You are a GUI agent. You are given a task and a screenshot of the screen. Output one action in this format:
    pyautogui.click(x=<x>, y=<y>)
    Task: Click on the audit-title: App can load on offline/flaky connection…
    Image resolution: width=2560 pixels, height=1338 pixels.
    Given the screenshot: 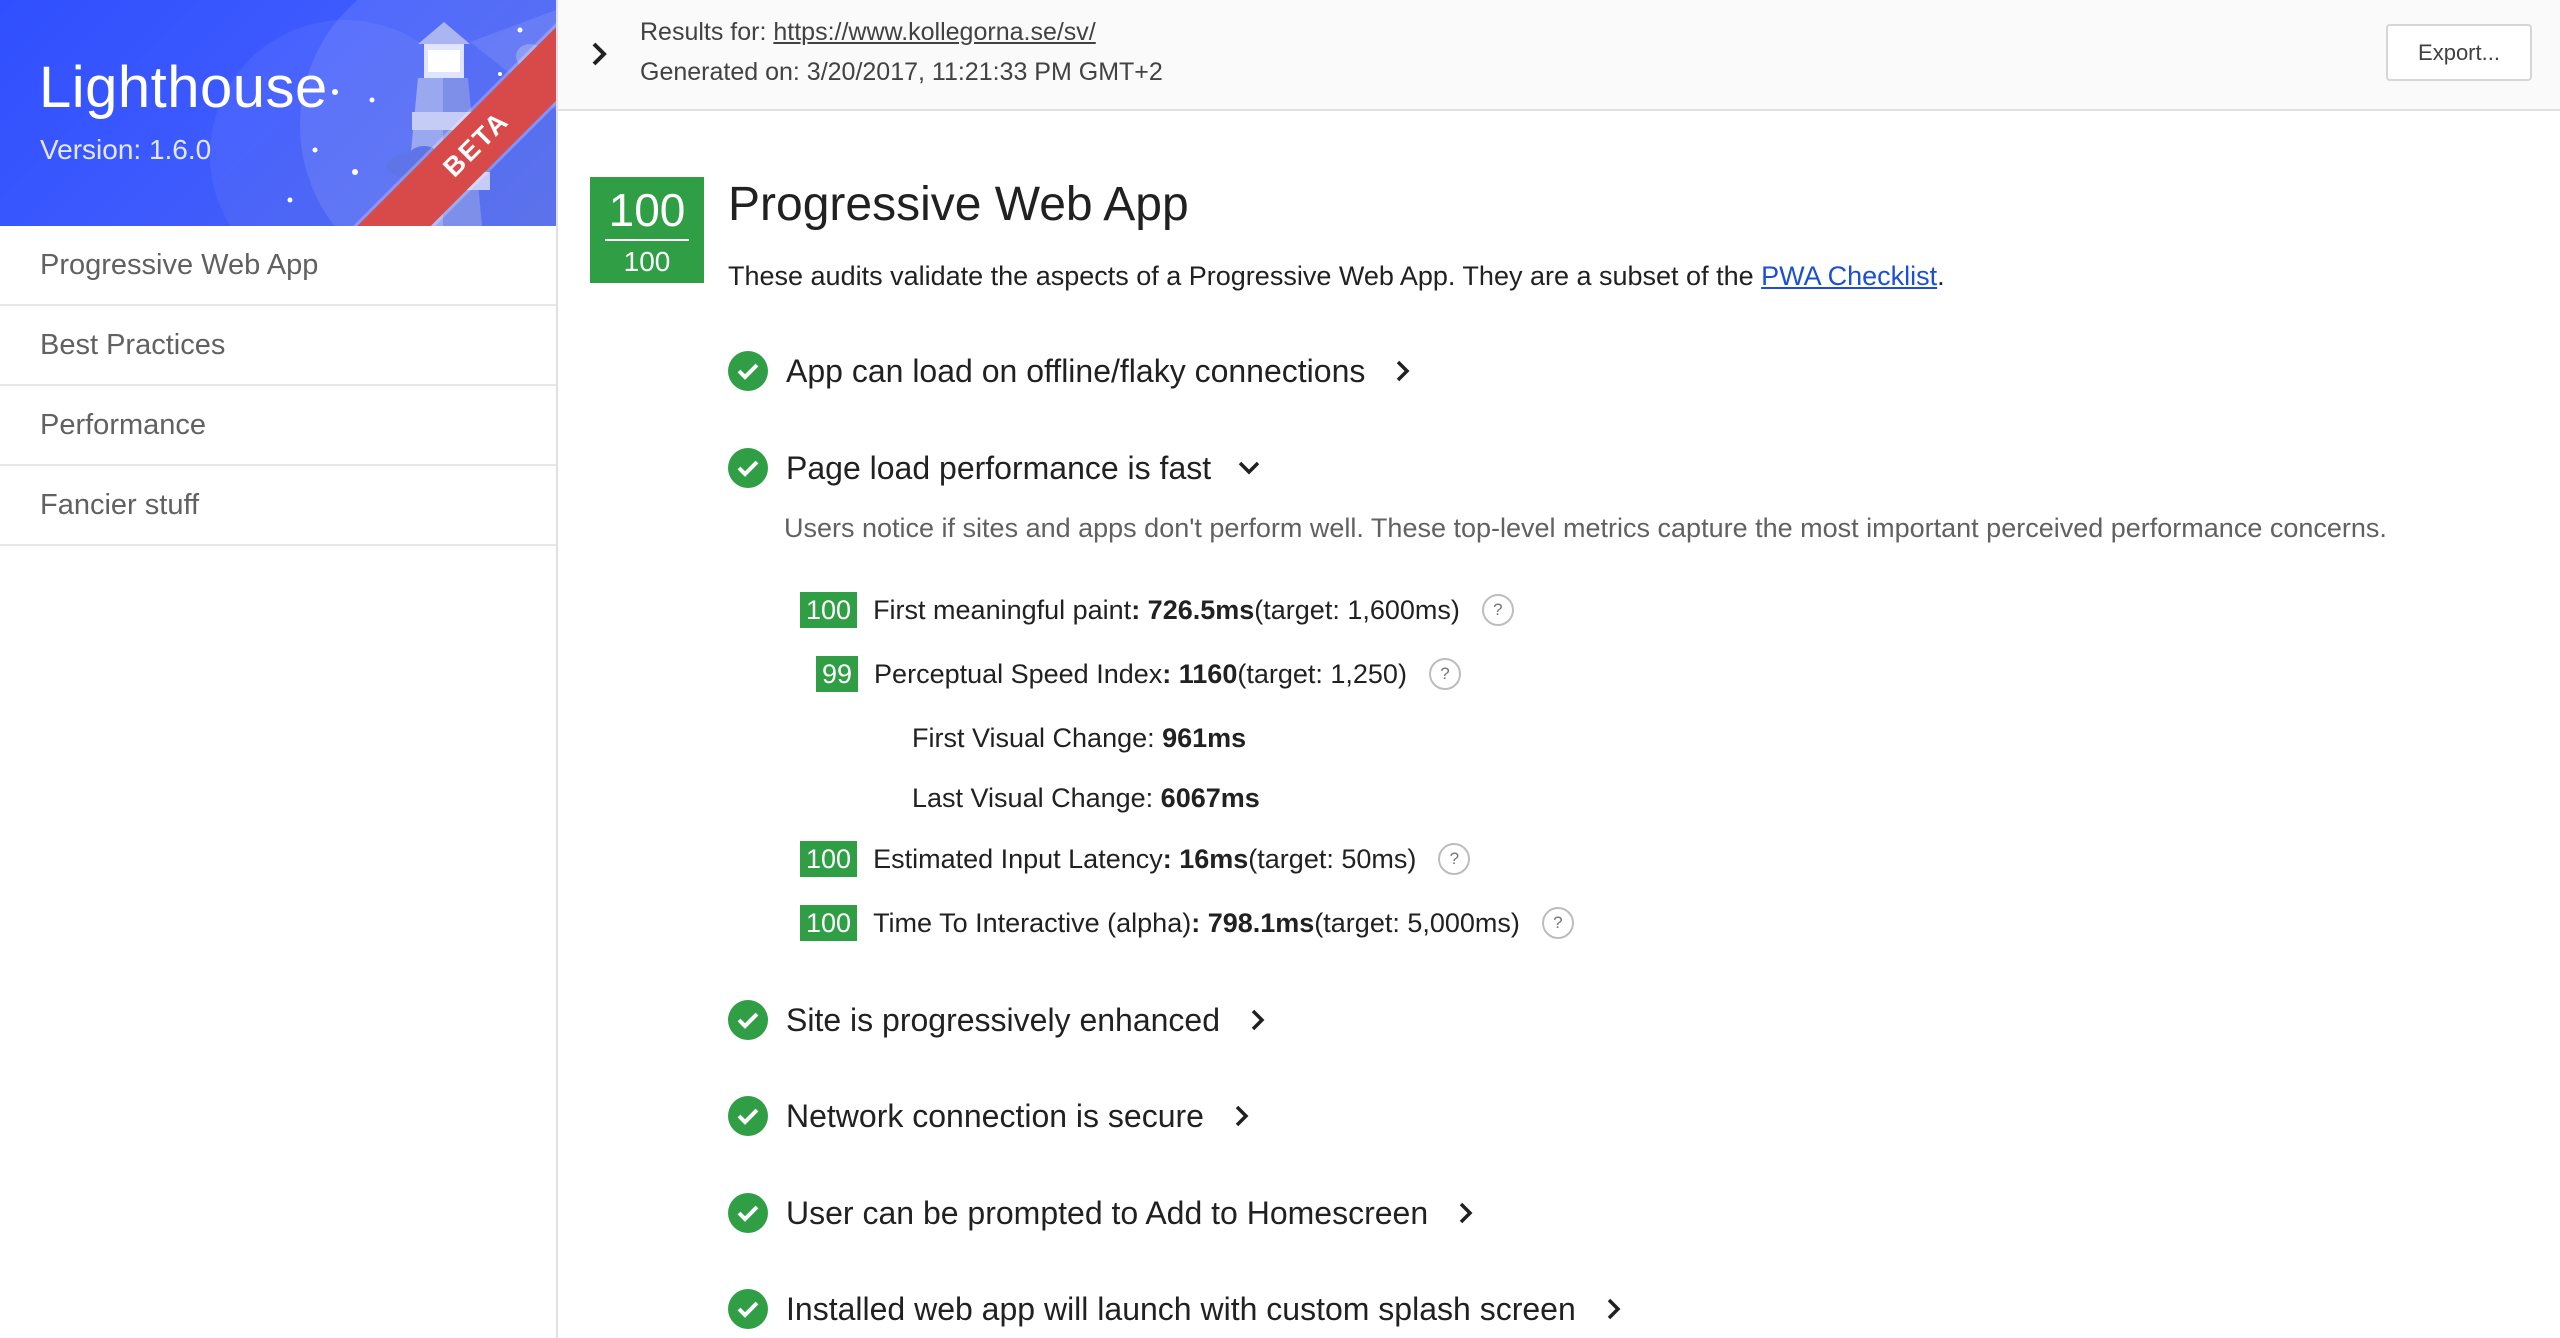 What is the action you would take?
    pyautogui.click(x=1076, y=370)
    